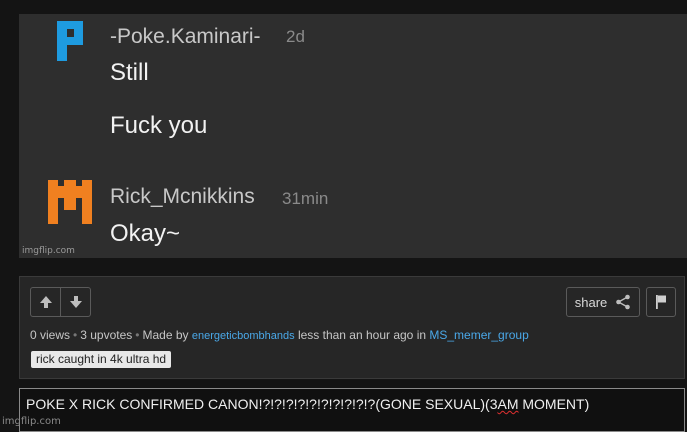 This screenshot has height=432, width=687. I want to click on made-by-label: Made by, so click(165, 335).